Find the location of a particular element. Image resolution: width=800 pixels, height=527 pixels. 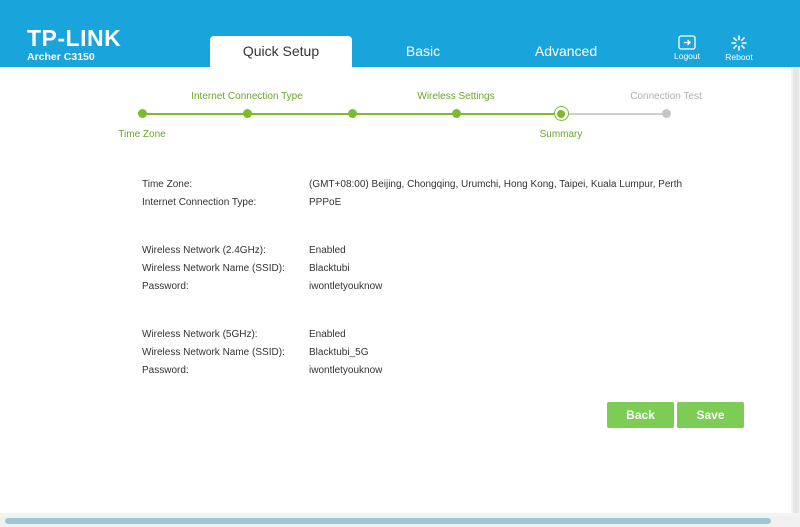

step-dot-internet-connection-type is located at coordinates (247, 113).